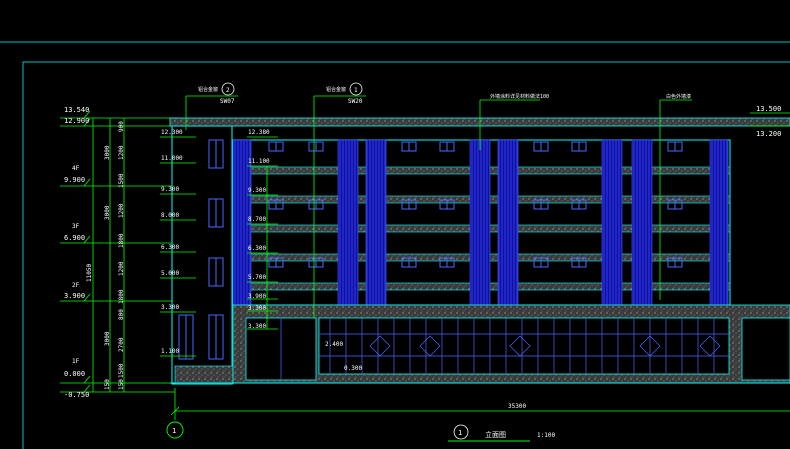 The height and width of the screenshot is (449, 790). What do you see at coordinates (76, 361) in the screenshot?
I see `floor-tag: 1F` at bounding box center [76, 361].